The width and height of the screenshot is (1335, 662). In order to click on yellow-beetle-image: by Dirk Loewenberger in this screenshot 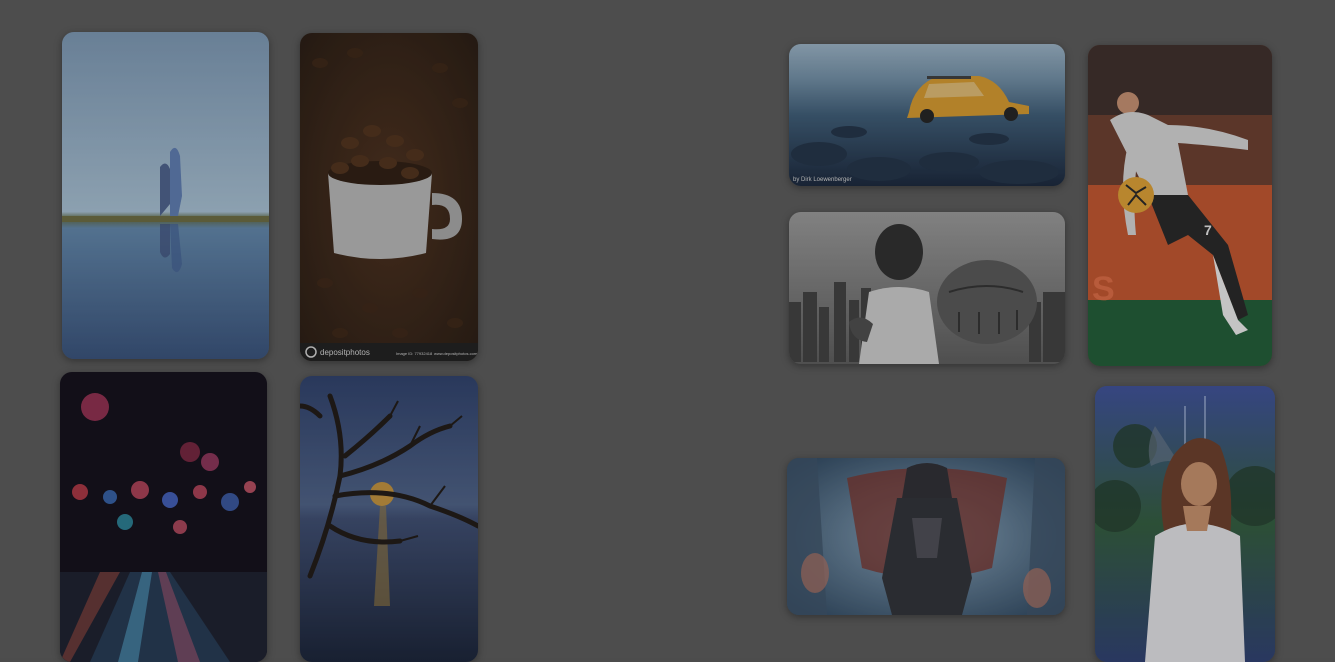, I will do `click(927, 115)`.